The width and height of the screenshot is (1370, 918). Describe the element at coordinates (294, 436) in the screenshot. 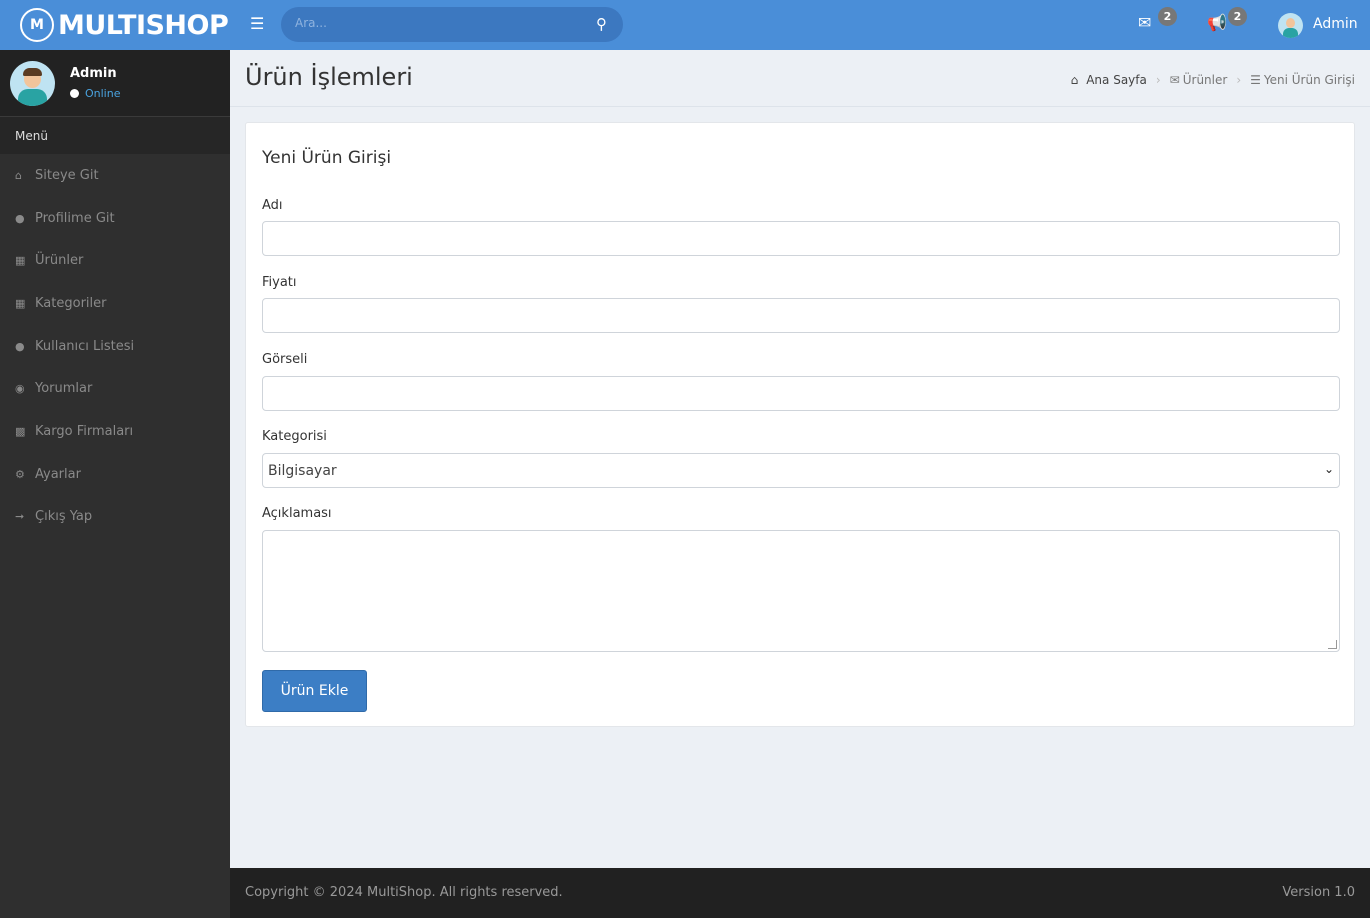

I see `category-label: Kategorisi` at that location.